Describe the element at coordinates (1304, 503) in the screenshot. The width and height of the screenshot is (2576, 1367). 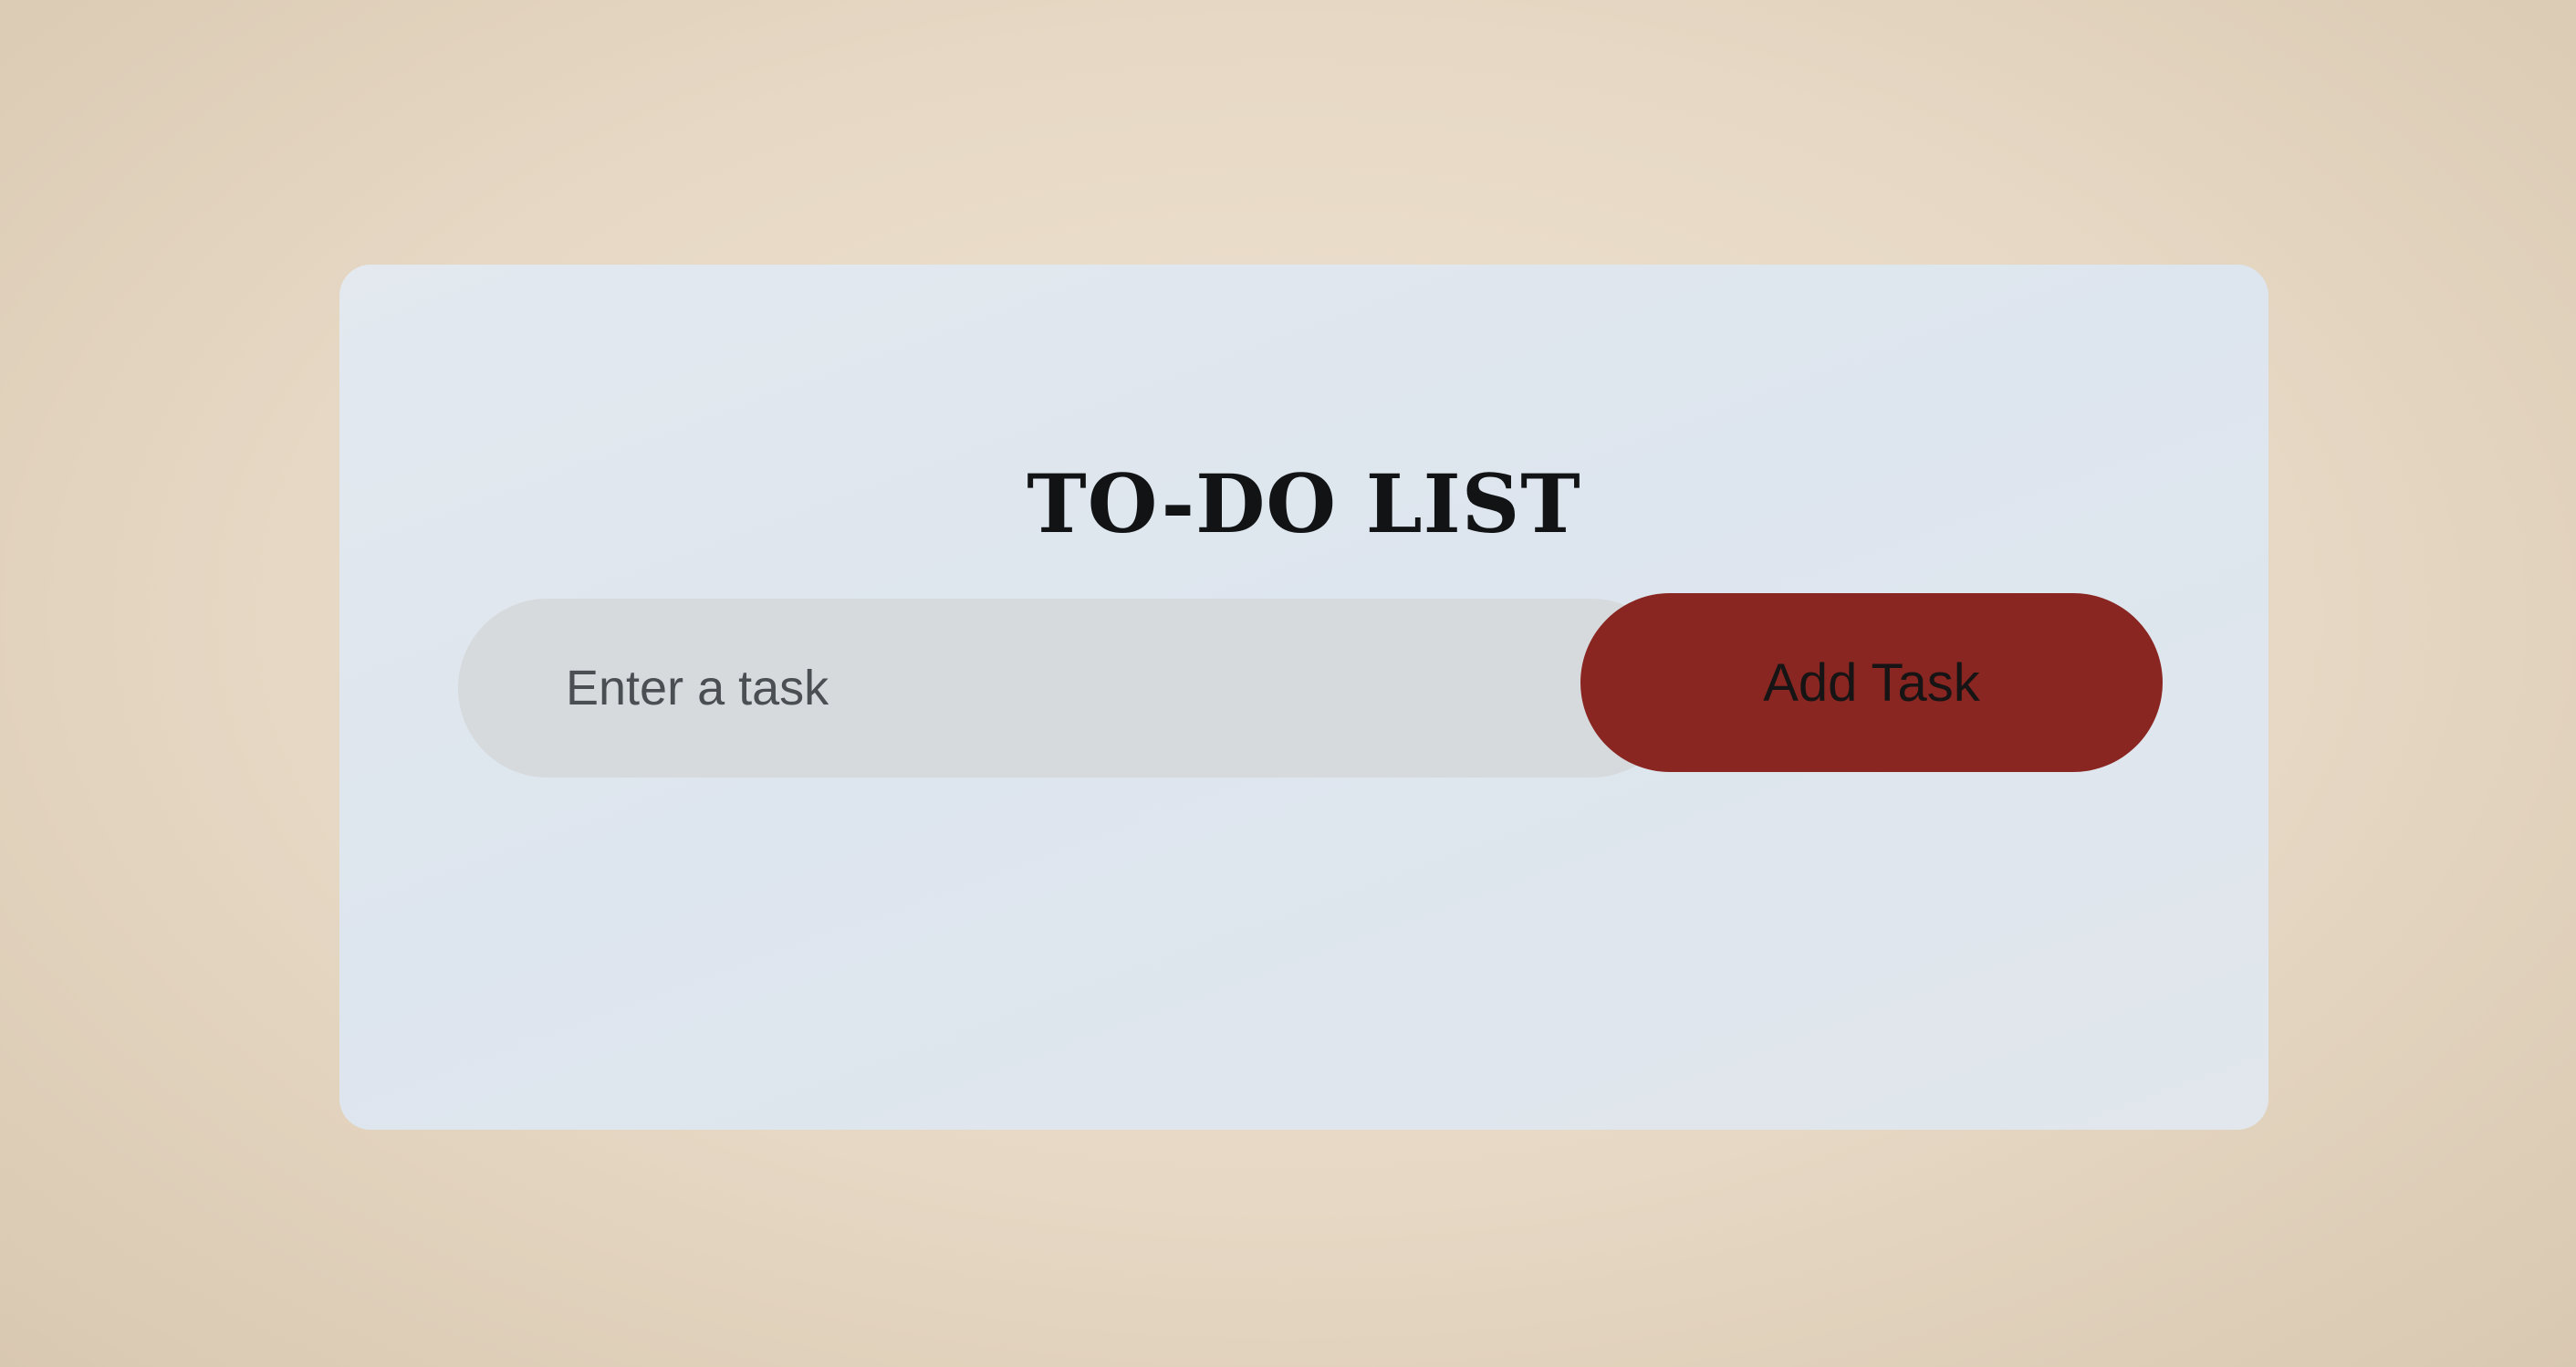
I see `page-title: TO-DO LIST` at that location.